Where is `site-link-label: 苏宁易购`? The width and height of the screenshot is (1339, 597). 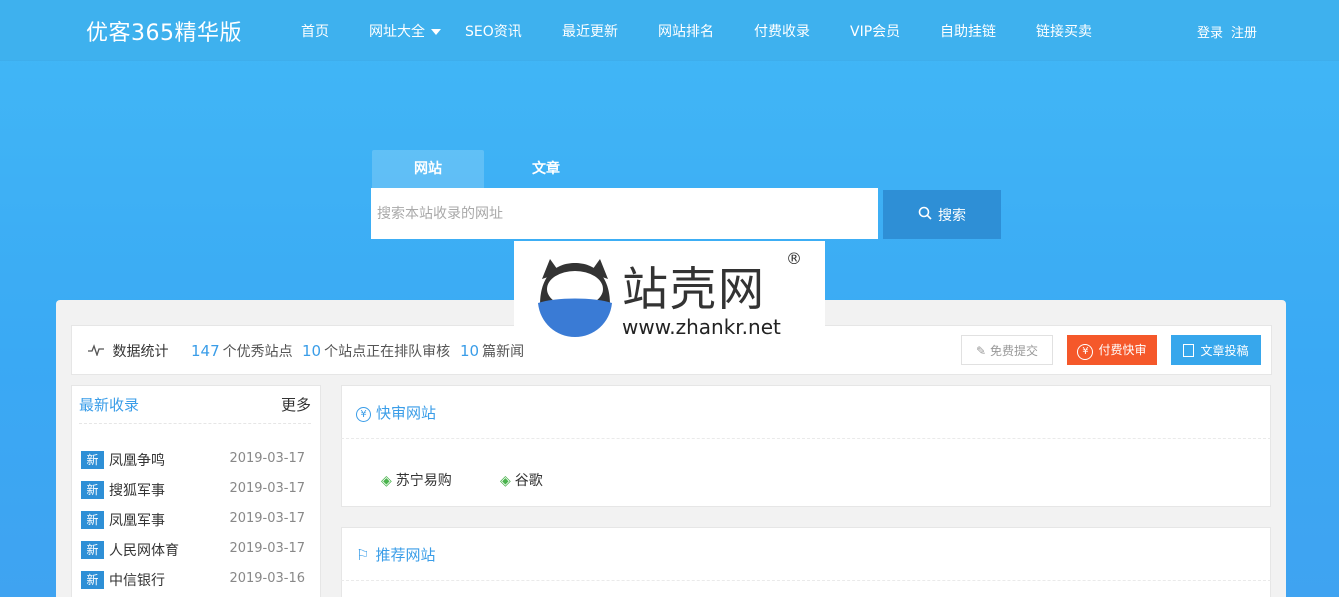
site-link-label: 苏宁易购 is located at coordinates (423, 481).